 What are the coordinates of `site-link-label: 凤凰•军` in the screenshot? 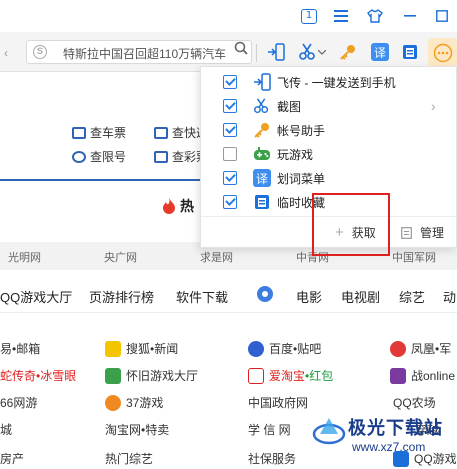 It's located at (431, 349).